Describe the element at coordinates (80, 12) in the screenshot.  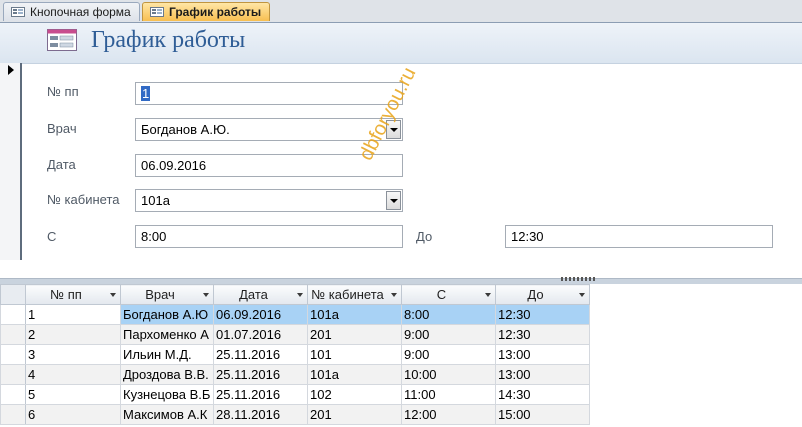
I see `tab-label: Кнопочная форма` at that location.